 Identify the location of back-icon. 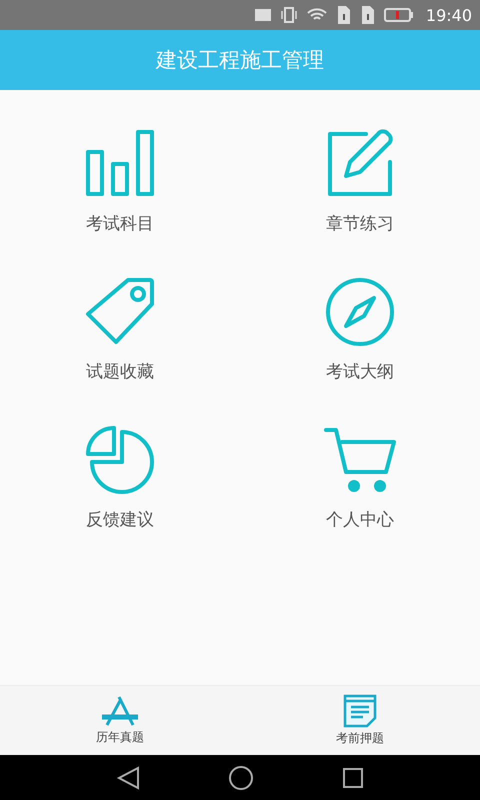
(128, 778).